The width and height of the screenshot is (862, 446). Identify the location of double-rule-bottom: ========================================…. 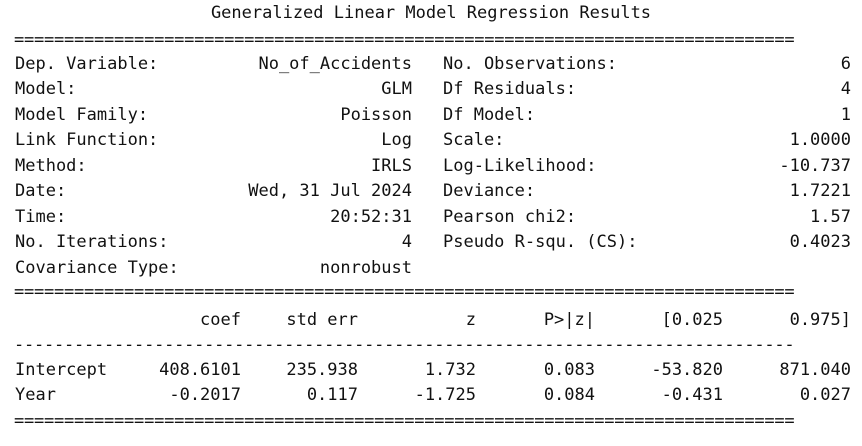
(404, 421).